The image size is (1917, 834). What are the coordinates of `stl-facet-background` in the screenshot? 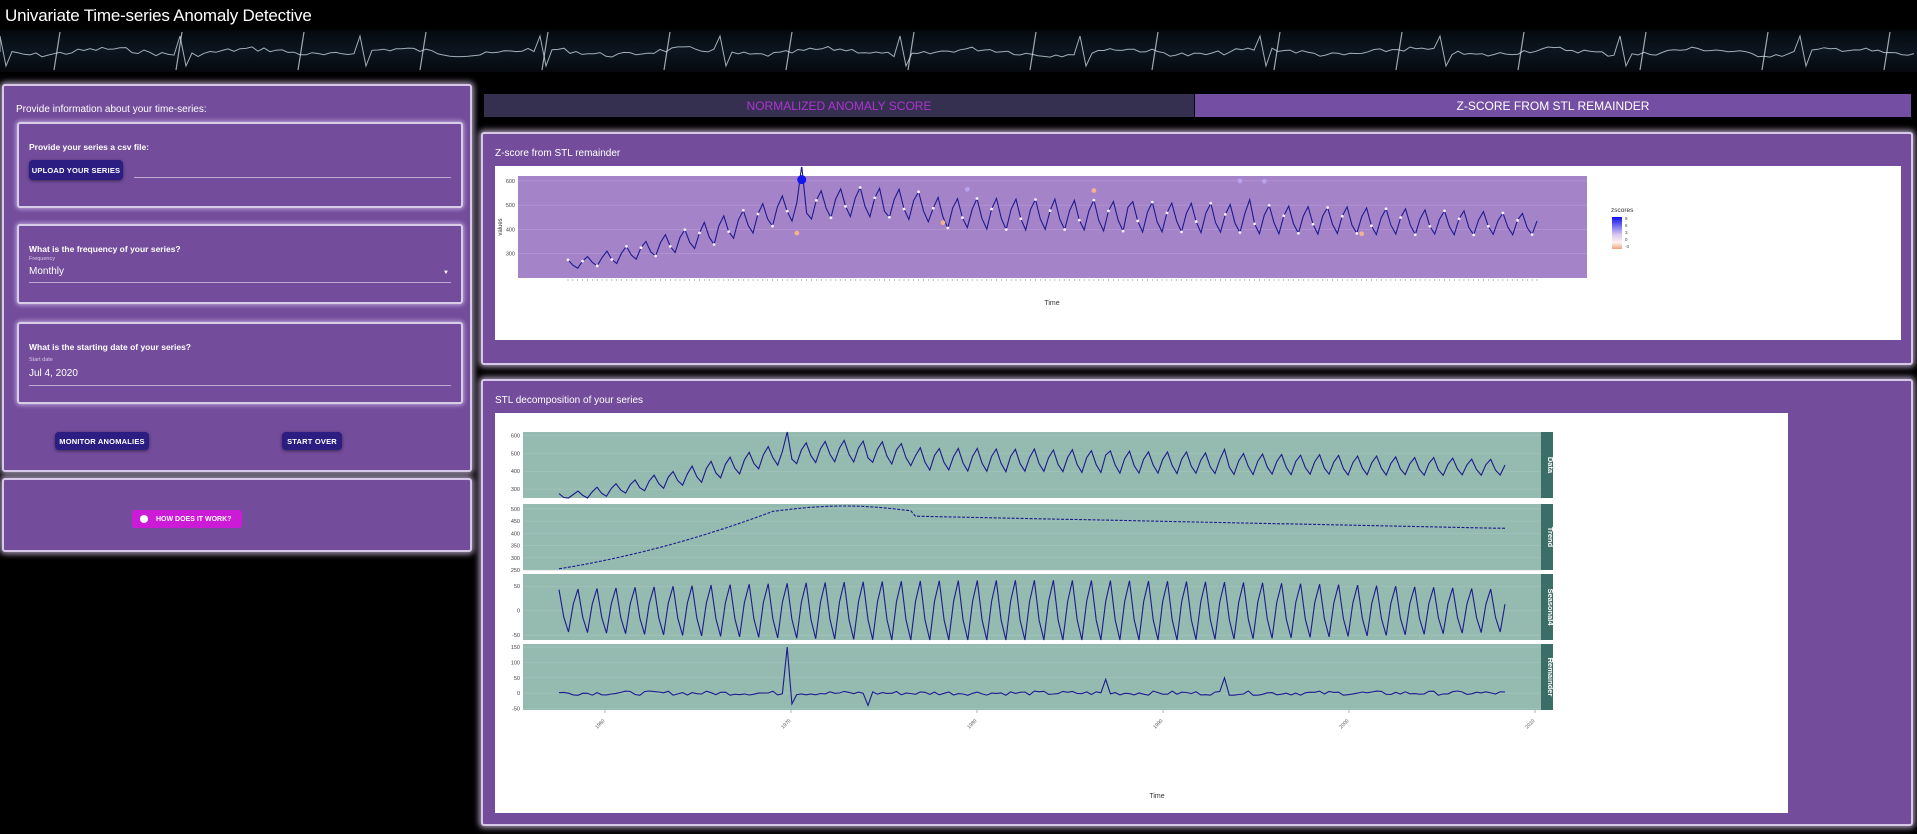 It's located at (1032, 537).